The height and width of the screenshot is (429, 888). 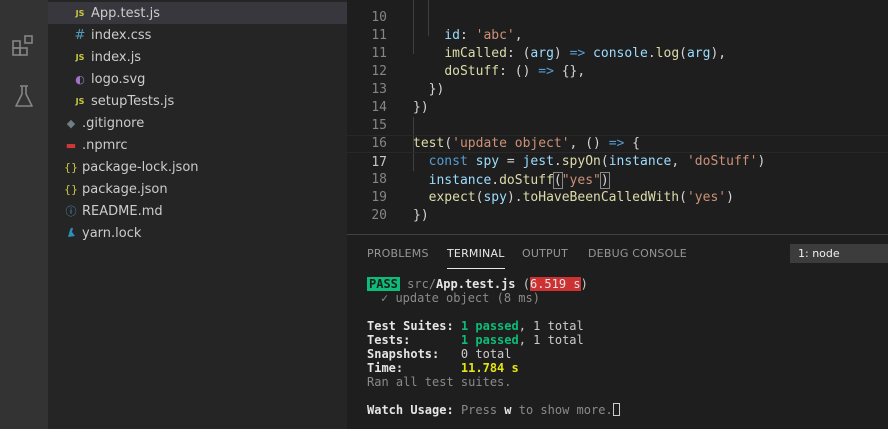 I want to click on code-line: 20, so click(x=379, y=215).